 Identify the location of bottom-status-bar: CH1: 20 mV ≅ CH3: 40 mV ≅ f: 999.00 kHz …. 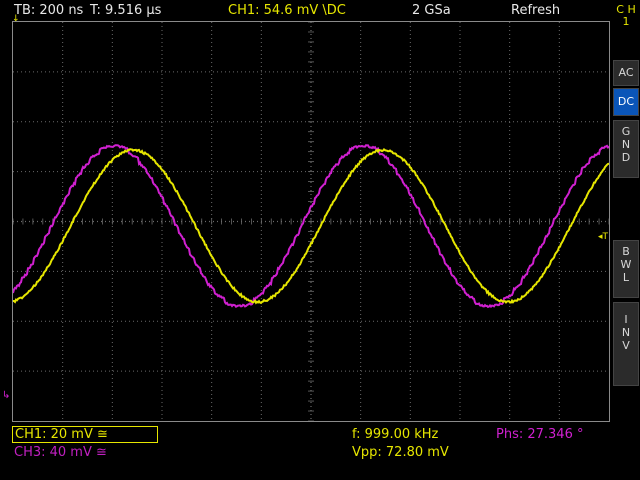
(306, 451).